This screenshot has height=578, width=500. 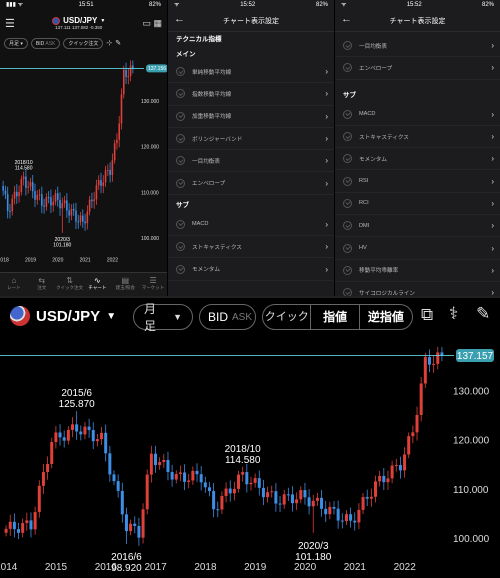 What do you see at coordinates (80, 20) in the screenshot?
I see `mini-pair-label: USD/JPY` at bounding box center [80, 20].